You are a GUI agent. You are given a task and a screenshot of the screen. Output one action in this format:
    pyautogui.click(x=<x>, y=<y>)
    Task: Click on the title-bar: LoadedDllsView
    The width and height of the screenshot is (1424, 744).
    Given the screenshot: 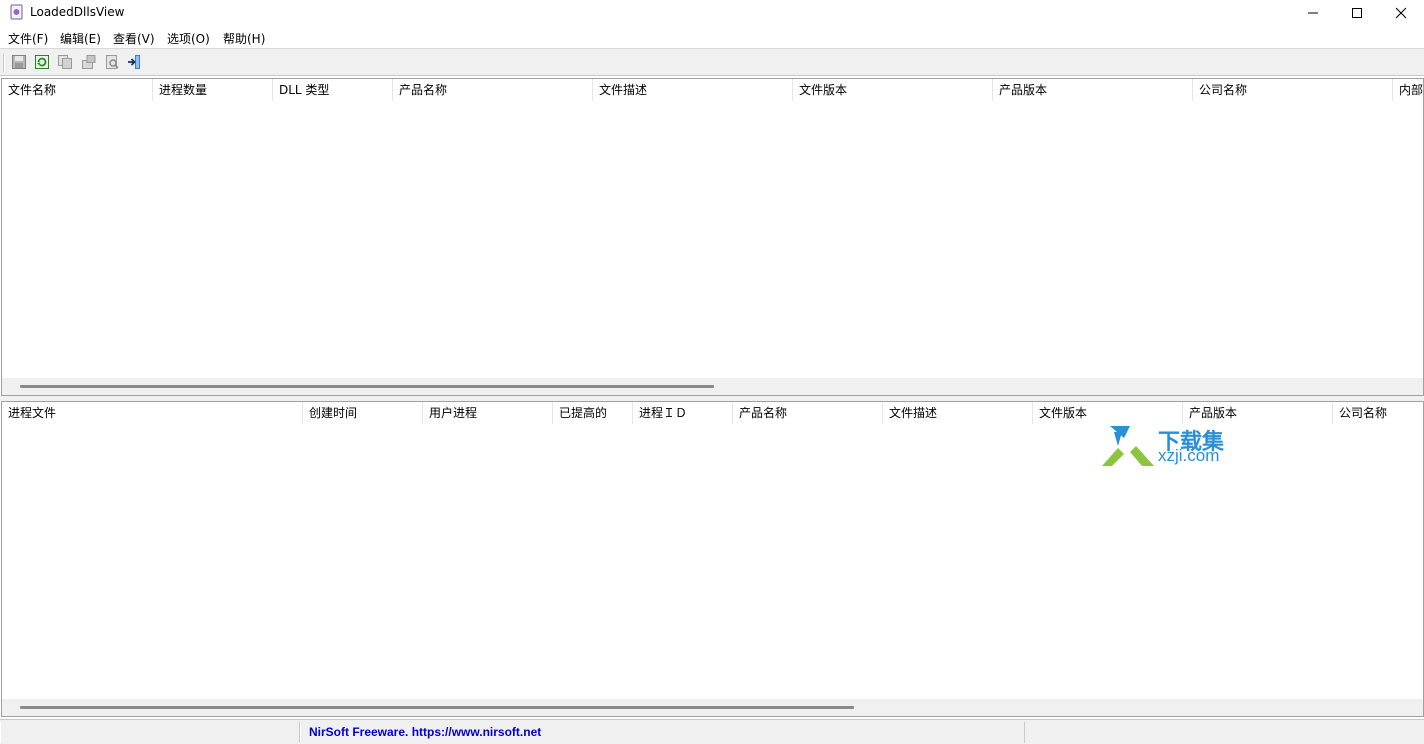 What is the action you would take?
    pyautogui.click(x=712, y=13)
    